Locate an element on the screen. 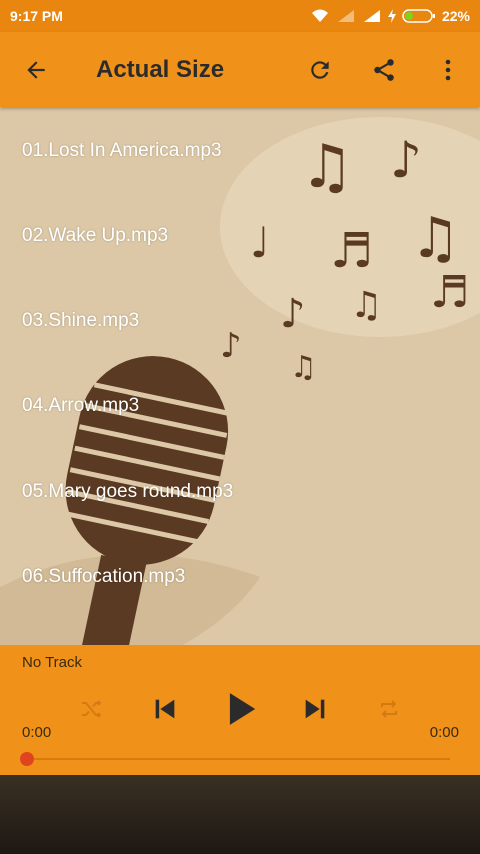 The image size is (480, 854). play-icon is located at coordinates (242, 709).